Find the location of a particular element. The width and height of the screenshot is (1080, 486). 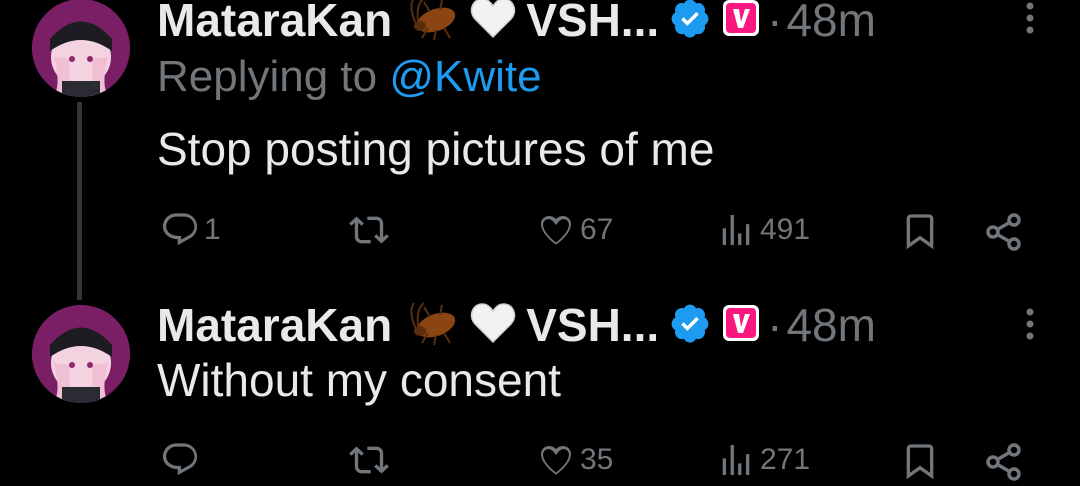

action-bar: 35 271 is located at coordinates (540, 461).